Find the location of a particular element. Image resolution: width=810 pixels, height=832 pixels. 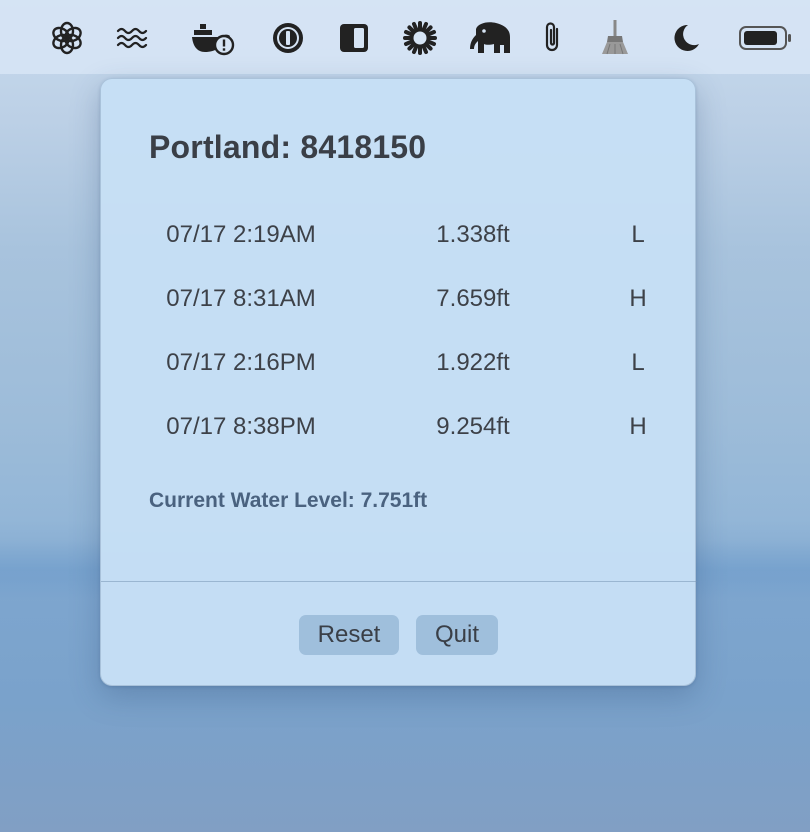

reset-button: Reset is located at coordinates (349, 635).